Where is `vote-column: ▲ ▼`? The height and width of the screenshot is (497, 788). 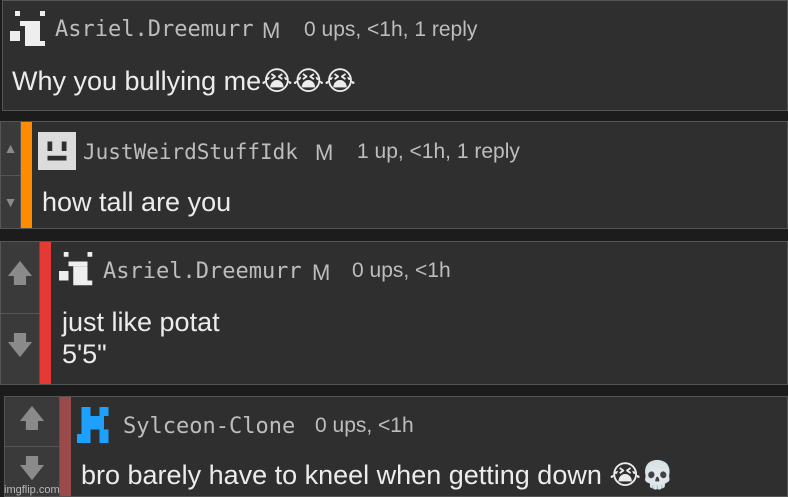
vote-column: ▲ ▼ is located at coordinates (11, 175).